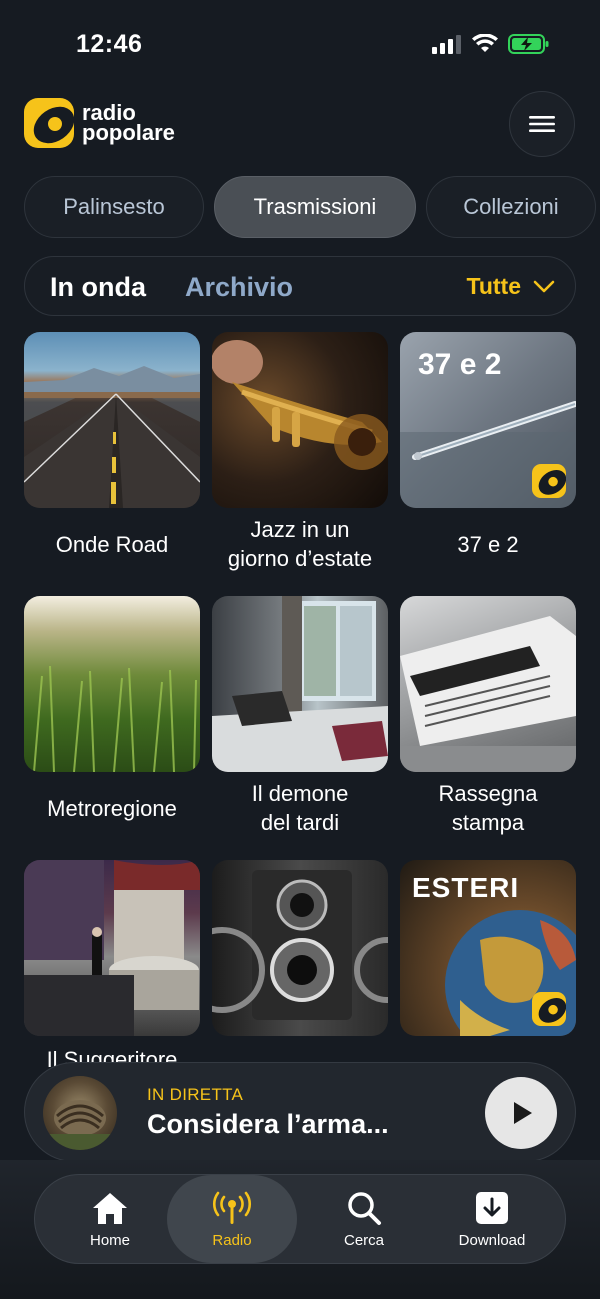 This screenshot has width=600, height=1299. Describe the element at coordinates (485, 43) in the screenshot. I see `wifi-icon` at that location.